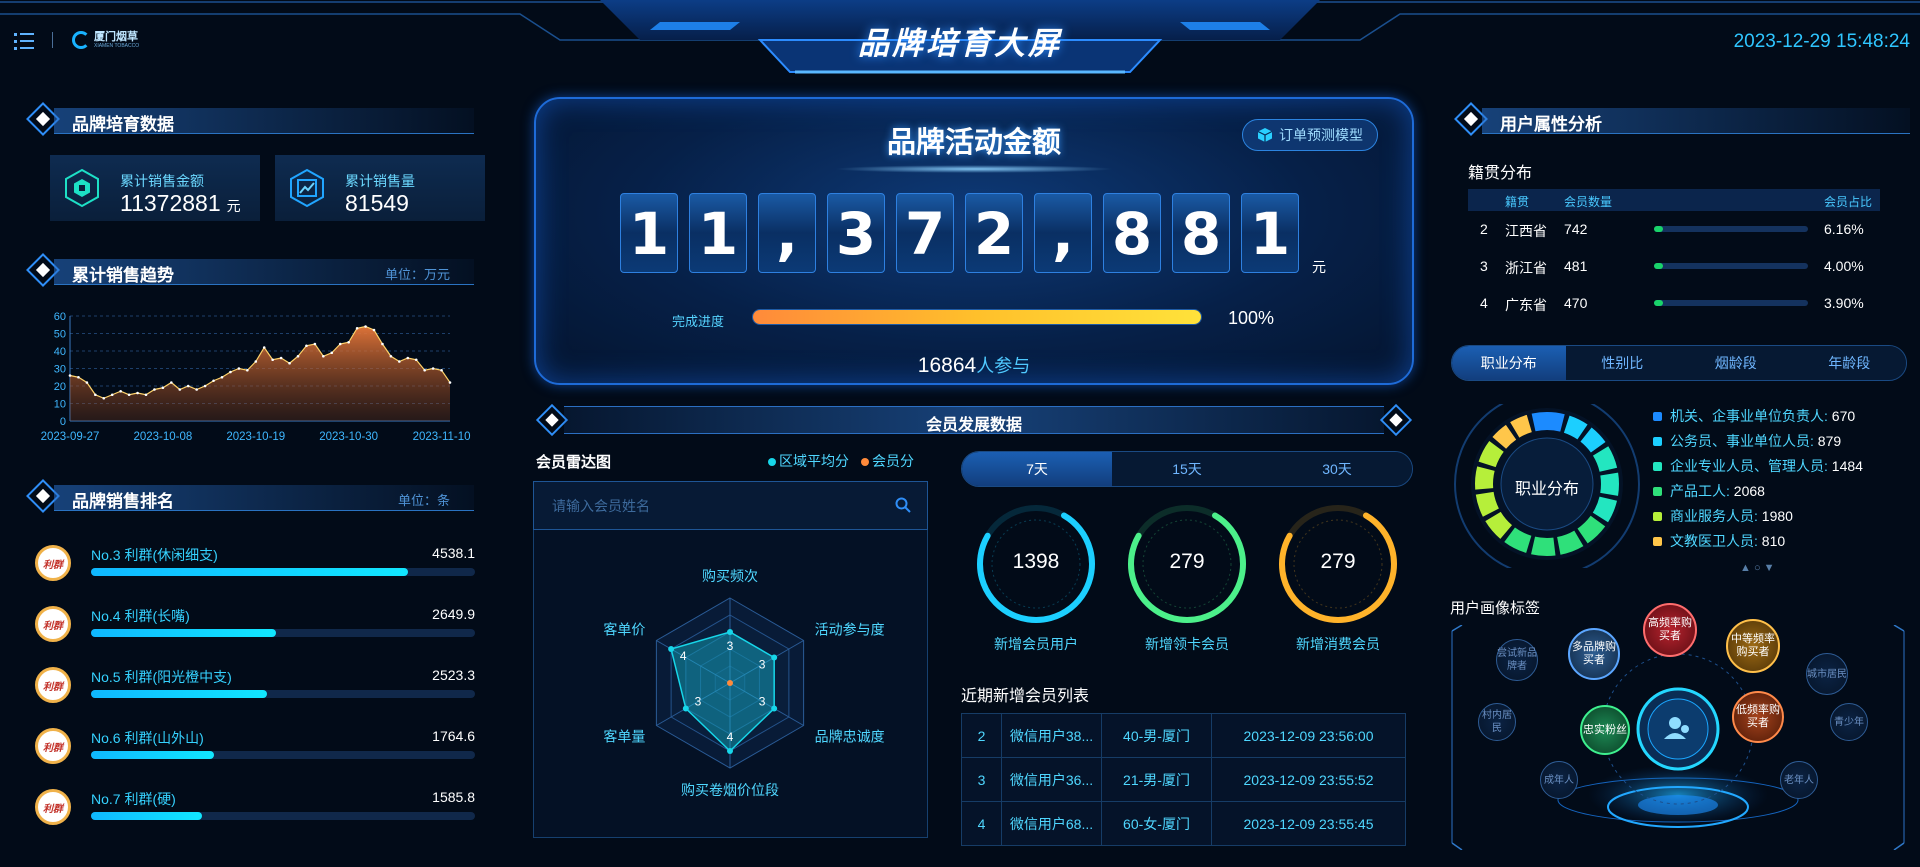  I want to click on occupation-legend-item: 文教医卫人员: 810, so click(1719, 541).